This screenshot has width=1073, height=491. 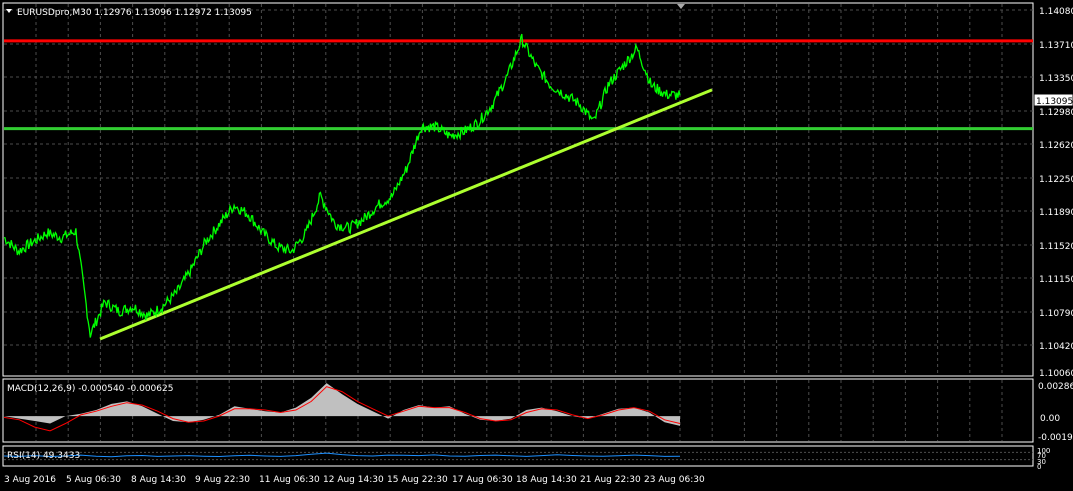 I want to click on time-tick: 3 Aug 2016, so click(x=30, y=480).